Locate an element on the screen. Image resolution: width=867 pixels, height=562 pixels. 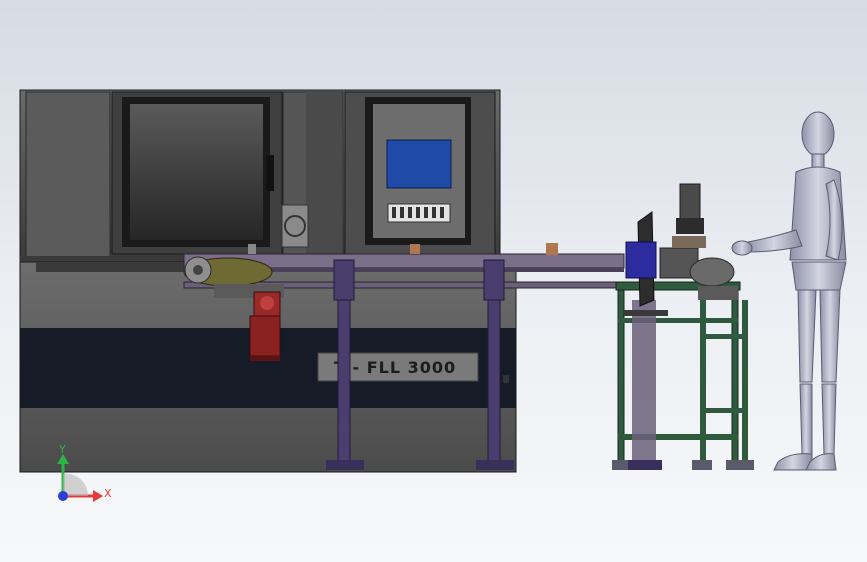
human-figure is located at coordinates (789, 291).